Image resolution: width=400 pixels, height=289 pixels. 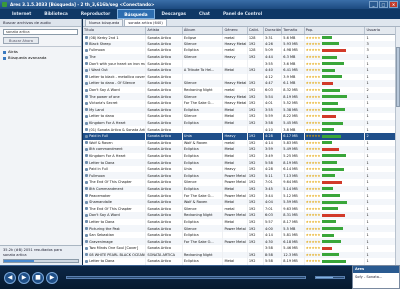 I want to click on scrollbar-thumb, so click(x=398, y=77).